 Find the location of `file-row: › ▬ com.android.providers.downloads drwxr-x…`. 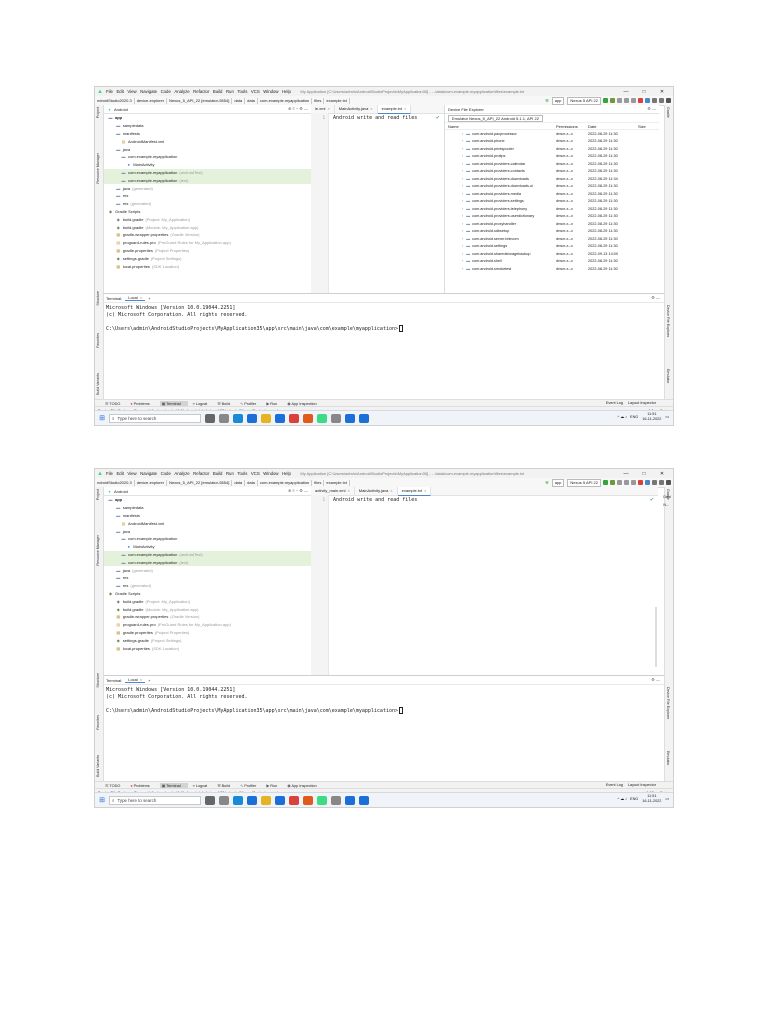

file-row: › ▬ com.android.providers.downloads drwxr-x… is located at coordinates (552, 179).